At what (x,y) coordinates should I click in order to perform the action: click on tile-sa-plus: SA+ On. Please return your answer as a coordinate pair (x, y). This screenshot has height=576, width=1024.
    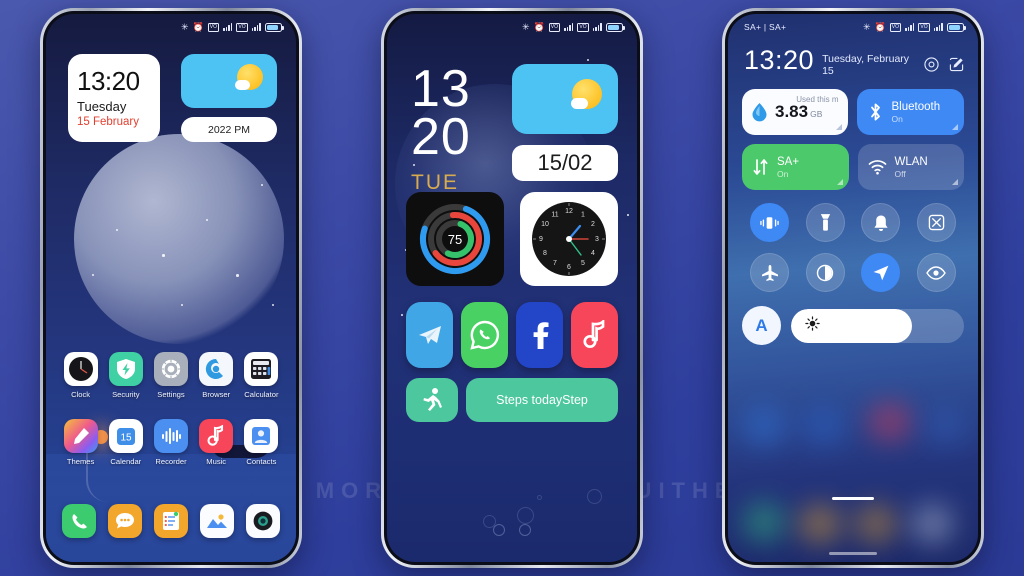
    Looking at the image, I should click on (795, 167).